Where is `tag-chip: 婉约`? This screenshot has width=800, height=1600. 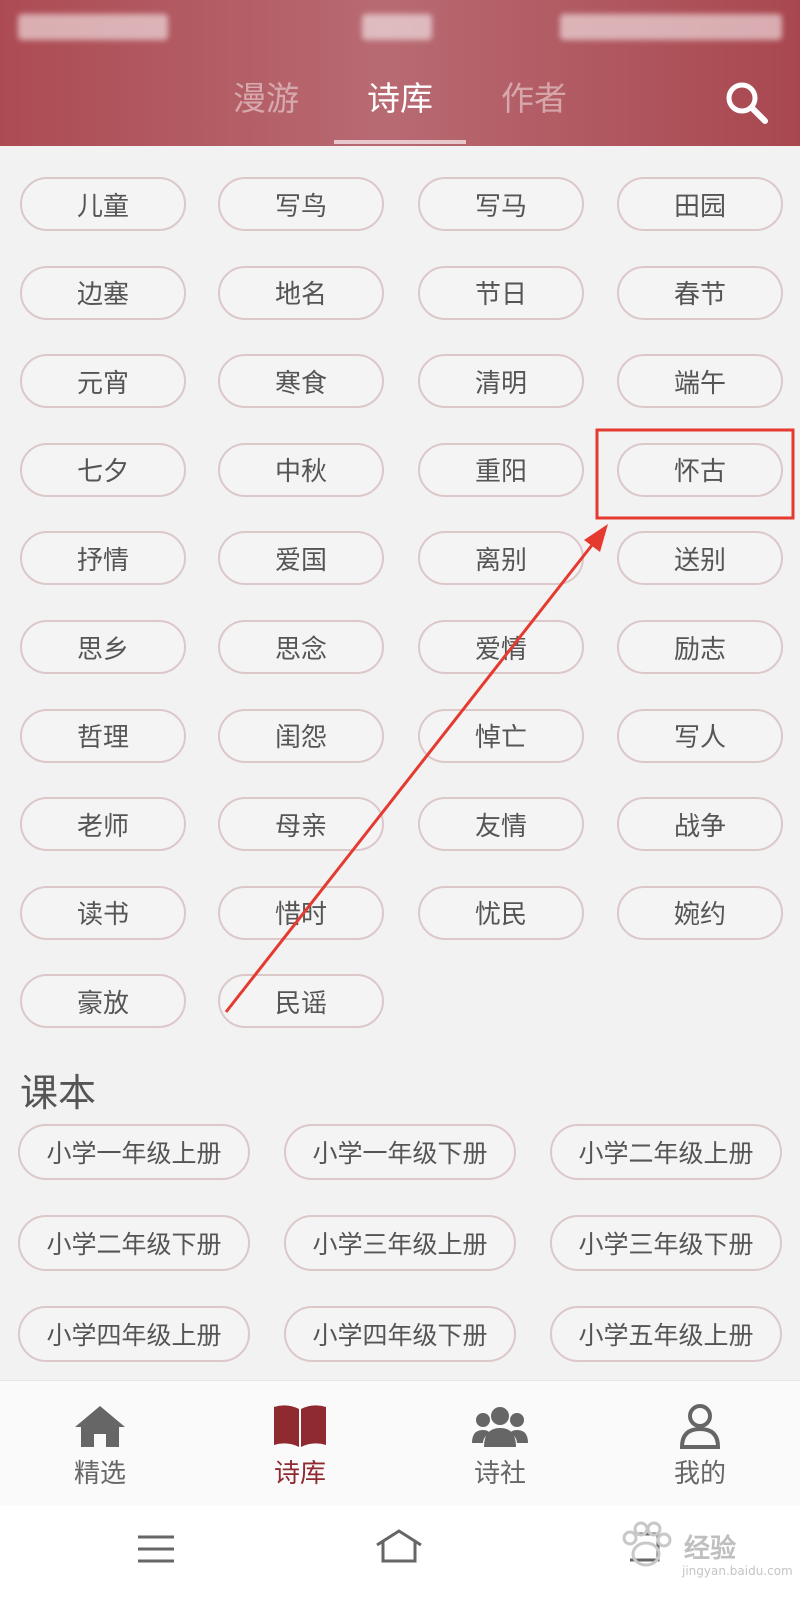 tag-chip: 婉约 is located at coordinates (700, 912).